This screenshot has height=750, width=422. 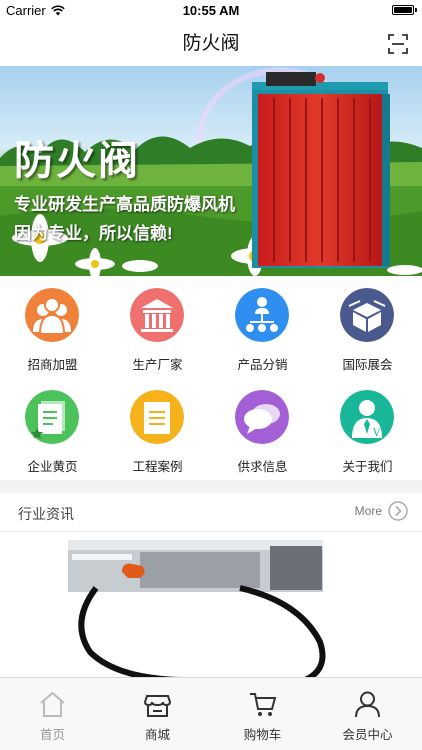 I want to click on more-button: More, so click(x=381, y=511).